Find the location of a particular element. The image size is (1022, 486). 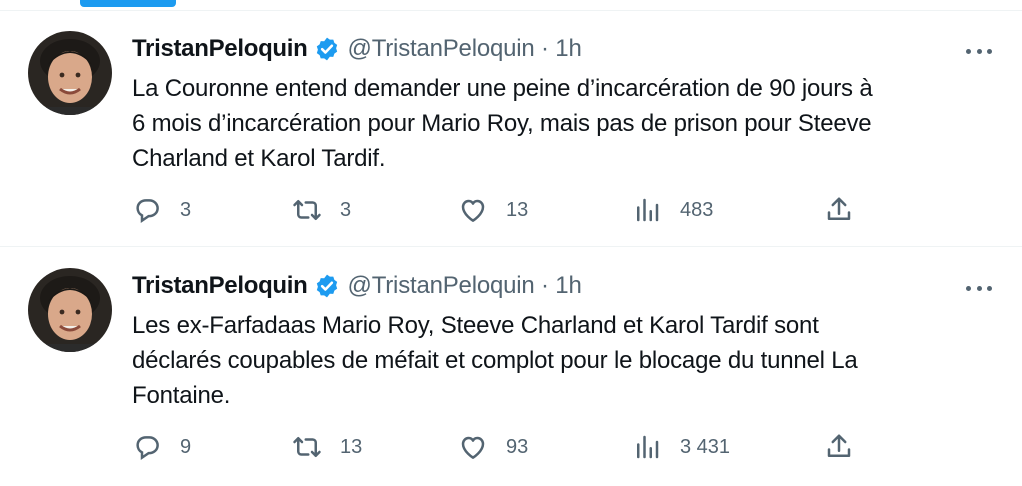

views-count: 483 is located at coordinates (697, 209).